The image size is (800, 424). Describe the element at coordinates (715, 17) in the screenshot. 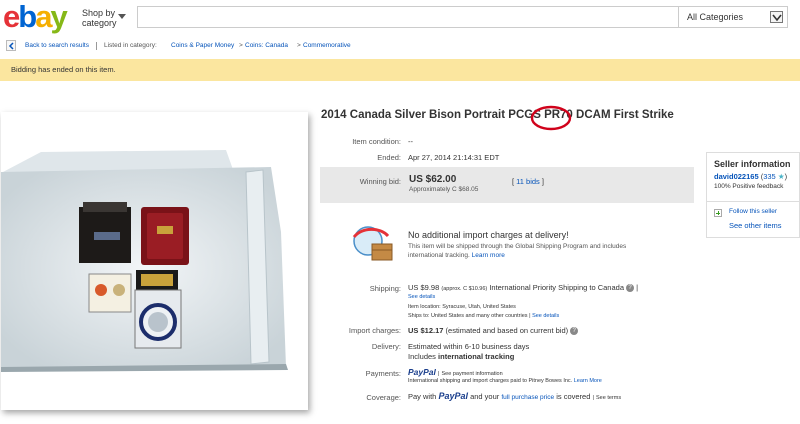

I see `category-select-value: All Categories` at that location.